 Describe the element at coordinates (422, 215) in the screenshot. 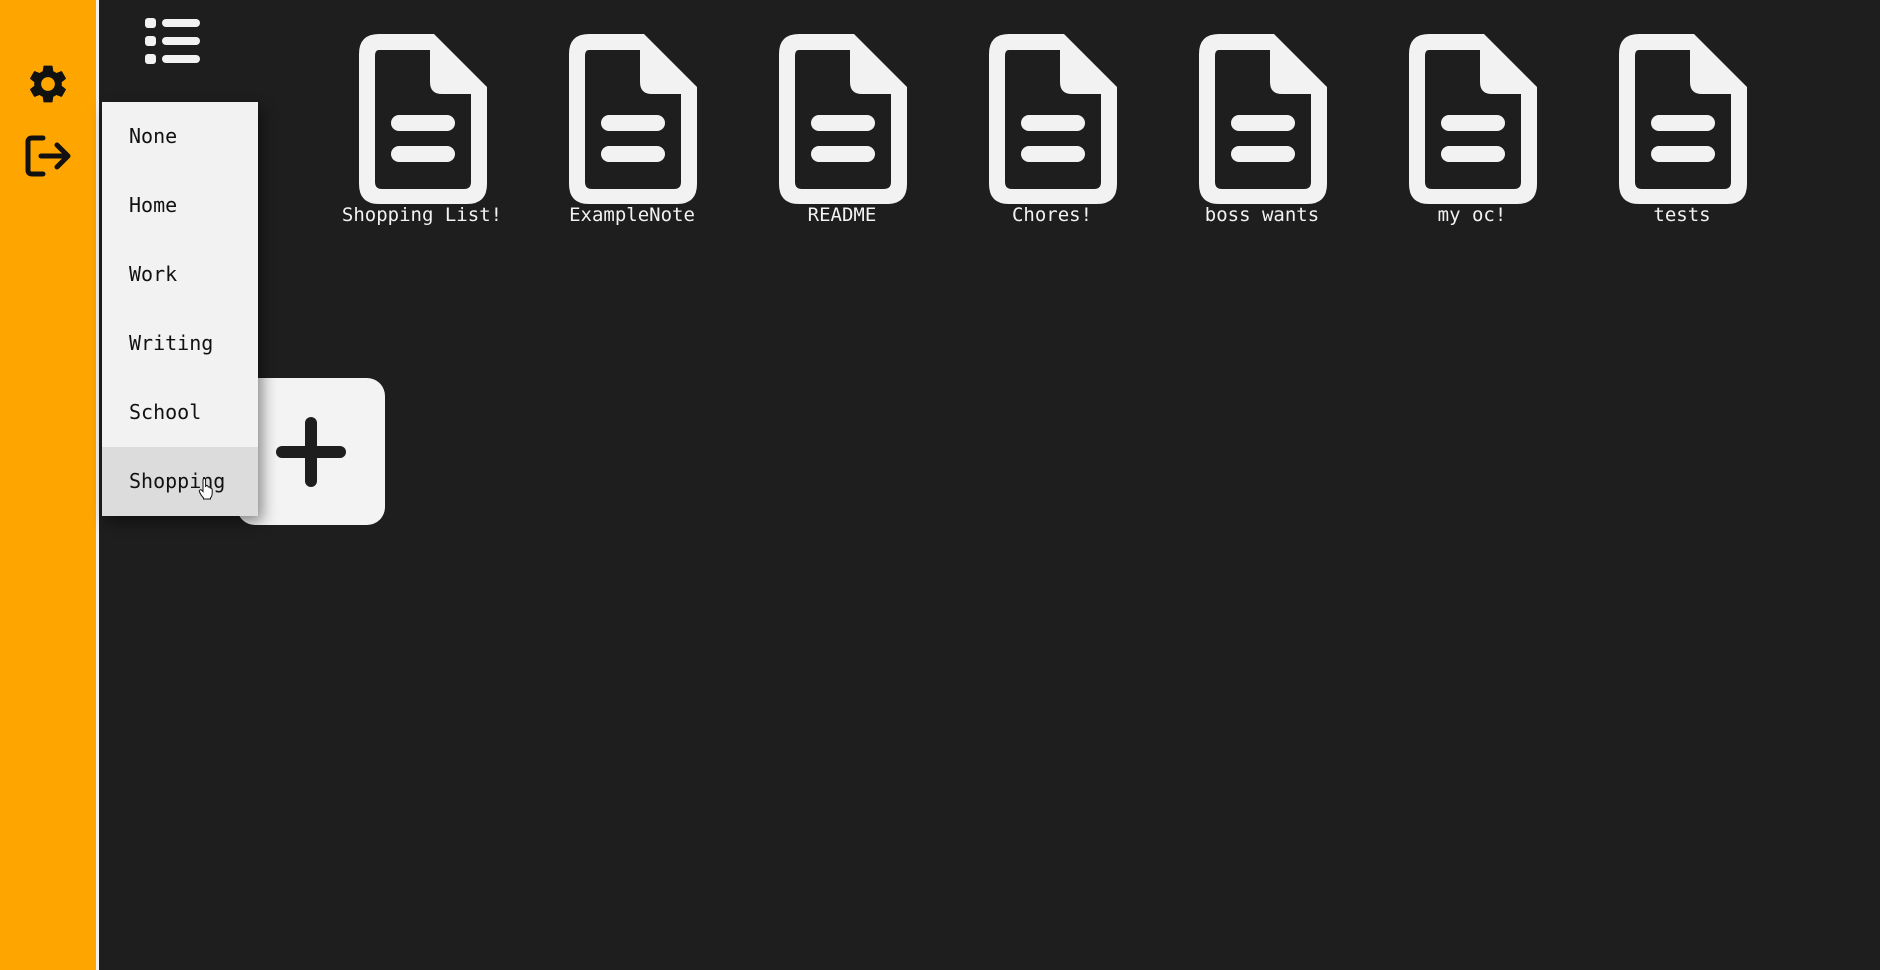

I see `note-title: Shopping List!` at that location.